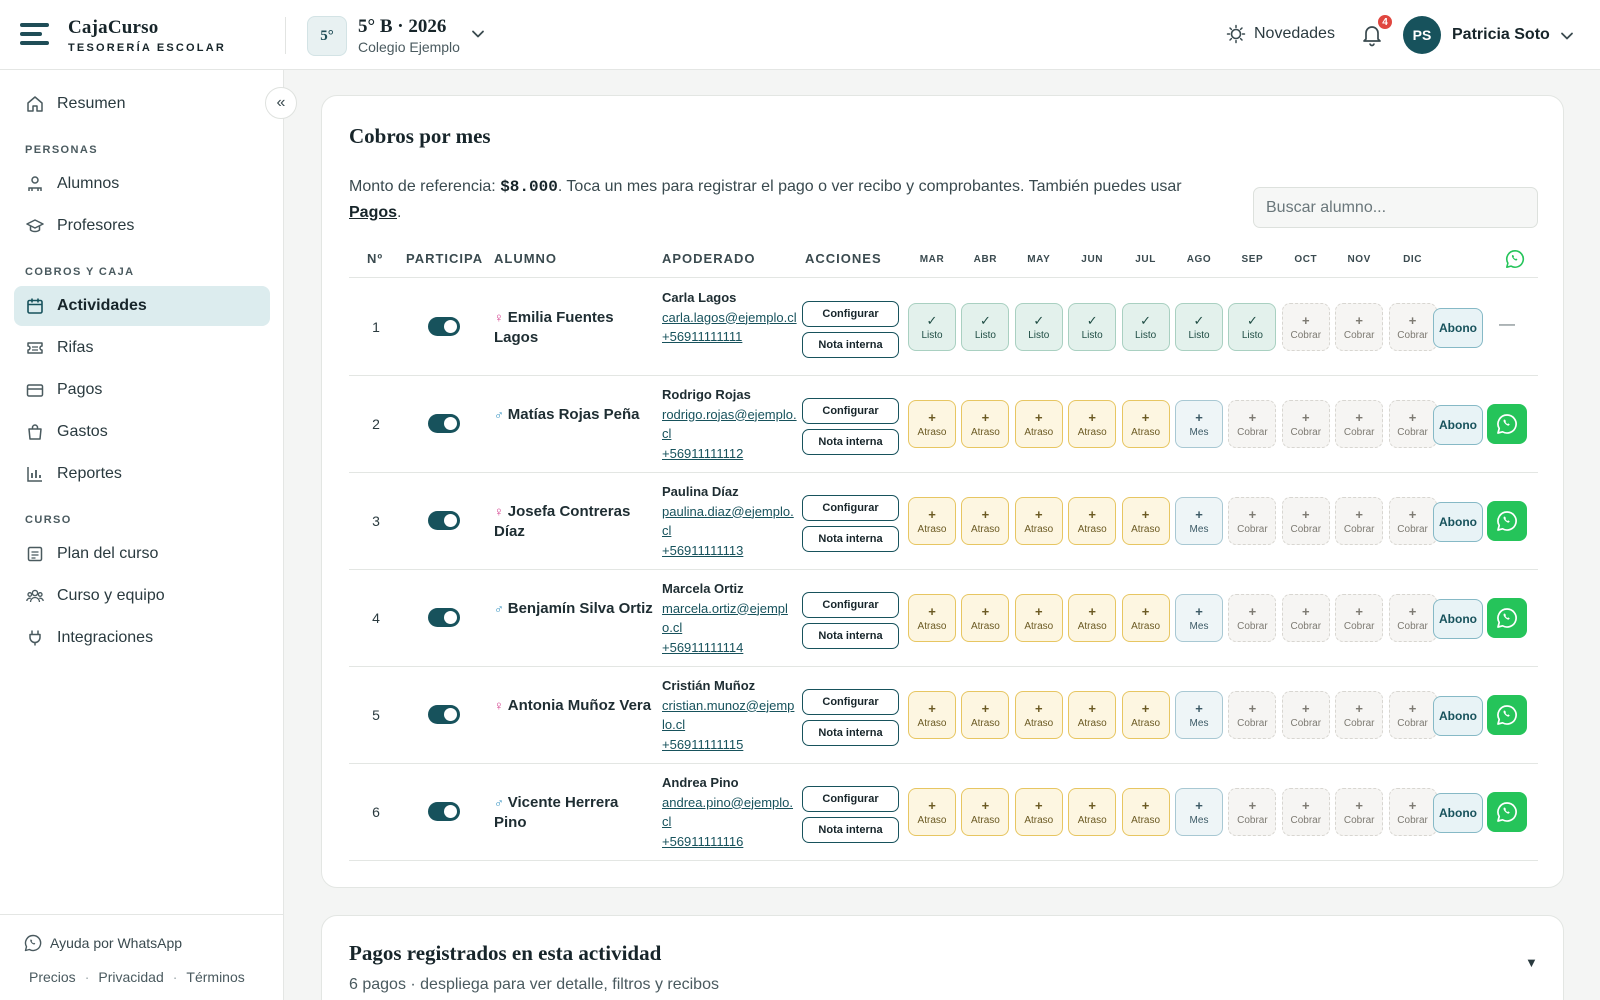 The height and width of the screenshot is (1000, 1600). Describe the element at coordinates (142, 306) in the screenshot. I see `sidebar-item-actividades: Actividades` at that location.